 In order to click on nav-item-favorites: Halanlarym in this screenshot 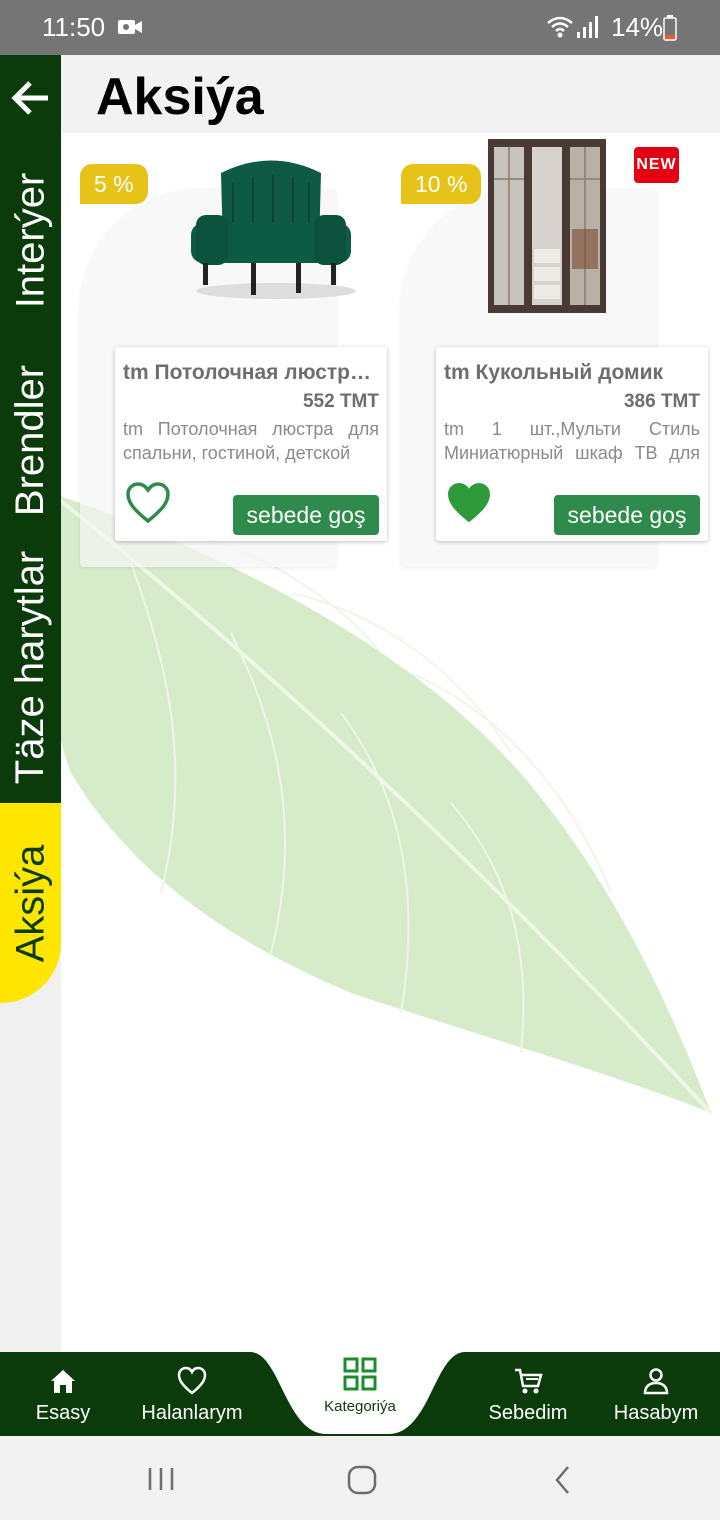, I will do `click(192, 1394)`.